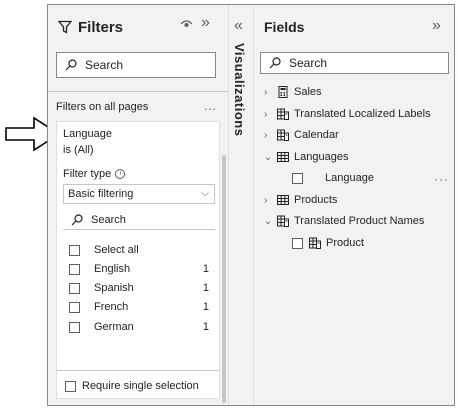  Describe the element at coordinates (205, 193) in the screenshot. I see `chevron-down-icon: ⌵` at that location.